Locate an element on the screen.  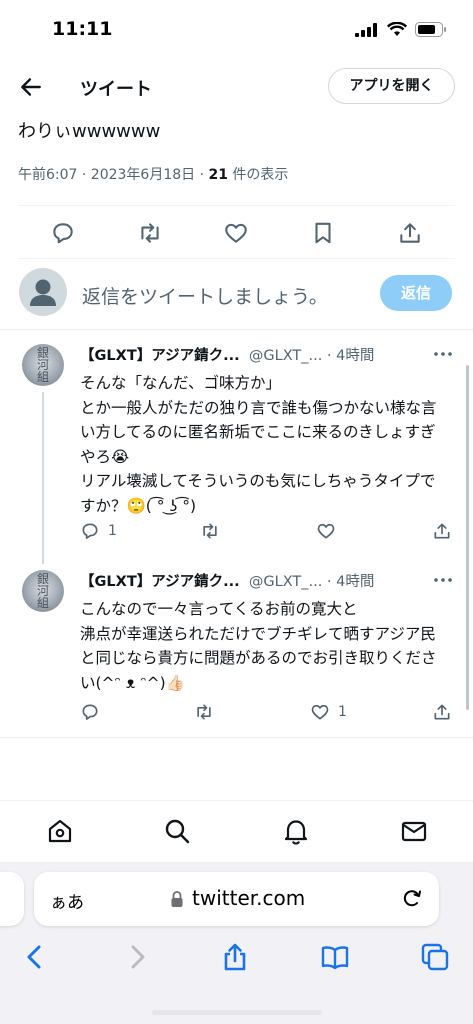
home-icon is located at coordinates (60, 831).